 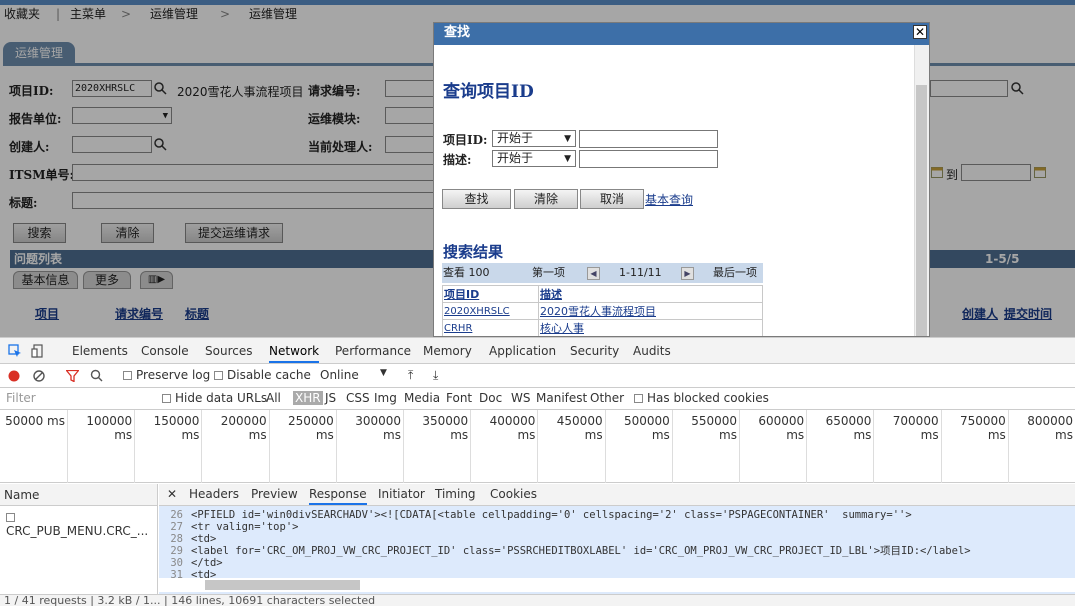 What do you see at coordinates (96, 375) in the screenshot?
I see `search-icon` at bounding box center [96, 375].